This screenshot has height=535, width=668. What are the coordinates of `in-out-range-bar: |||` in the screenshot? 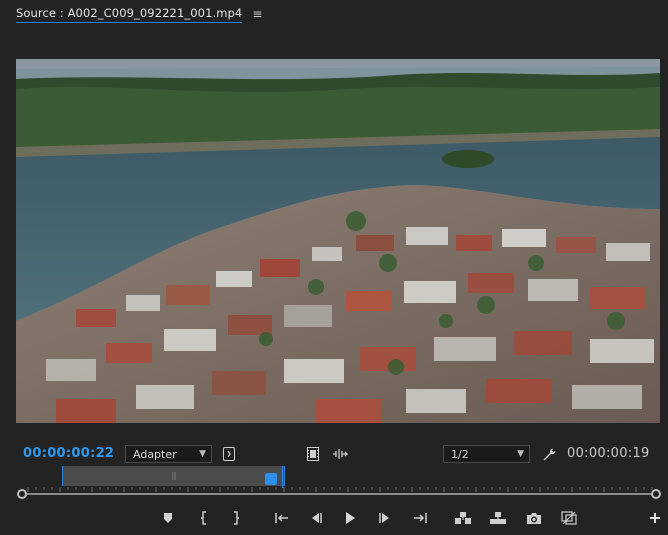 It's located at (173, 476).